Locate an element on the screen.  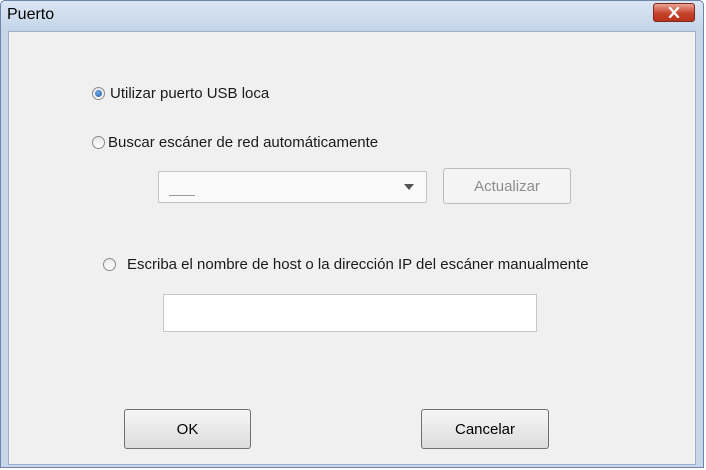
cancel-button: Cancelar is located at coordinates (485, 429).